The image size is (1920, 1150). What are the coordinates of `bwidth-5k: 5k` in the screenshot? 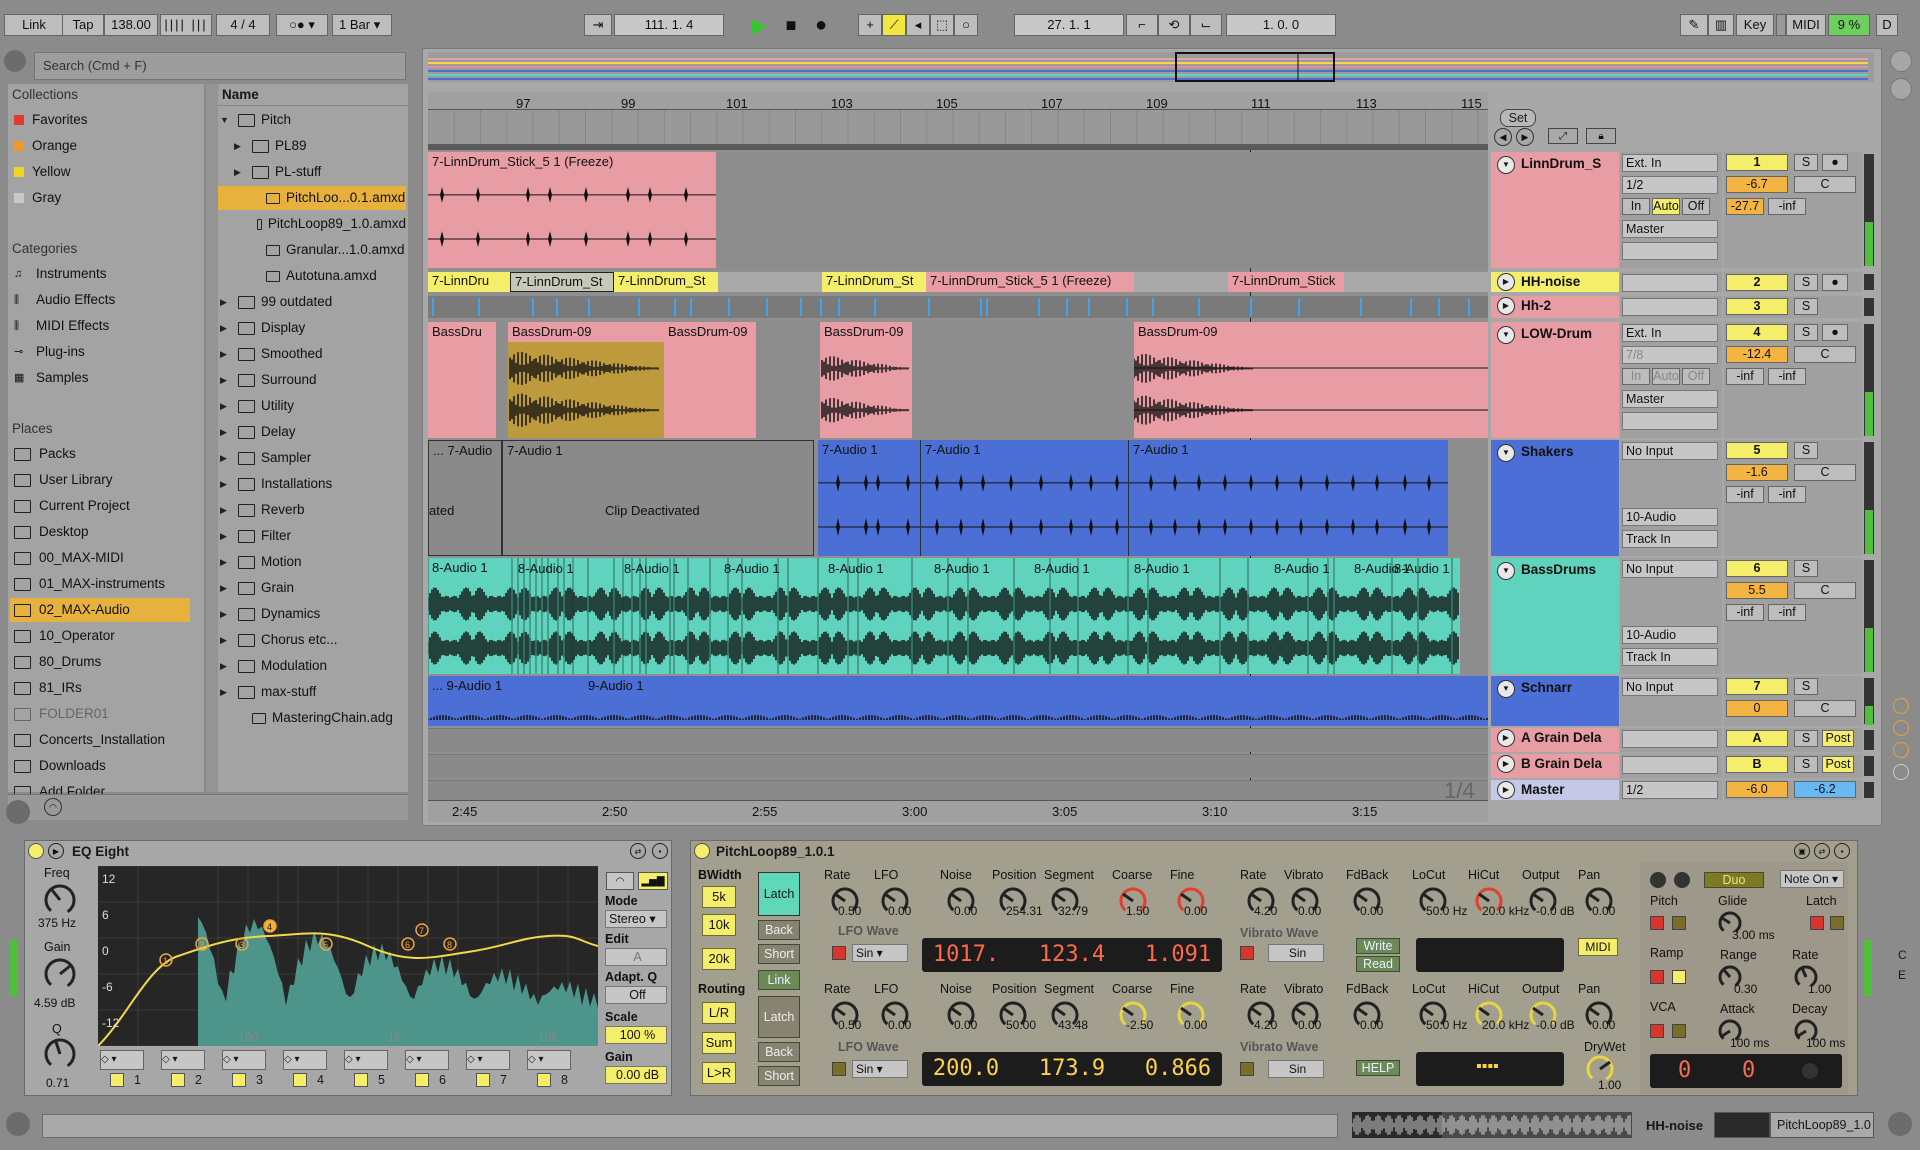 It's located at (719, 897).